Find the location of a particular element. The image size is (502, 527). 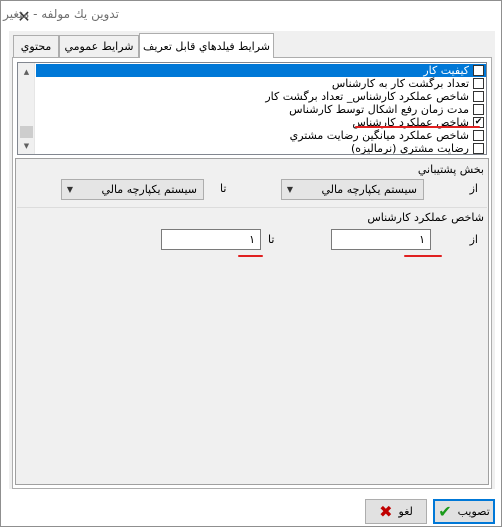

support-to-select: ▼ سيستم يكپارچه مالي is located at coordinates (132, 189).